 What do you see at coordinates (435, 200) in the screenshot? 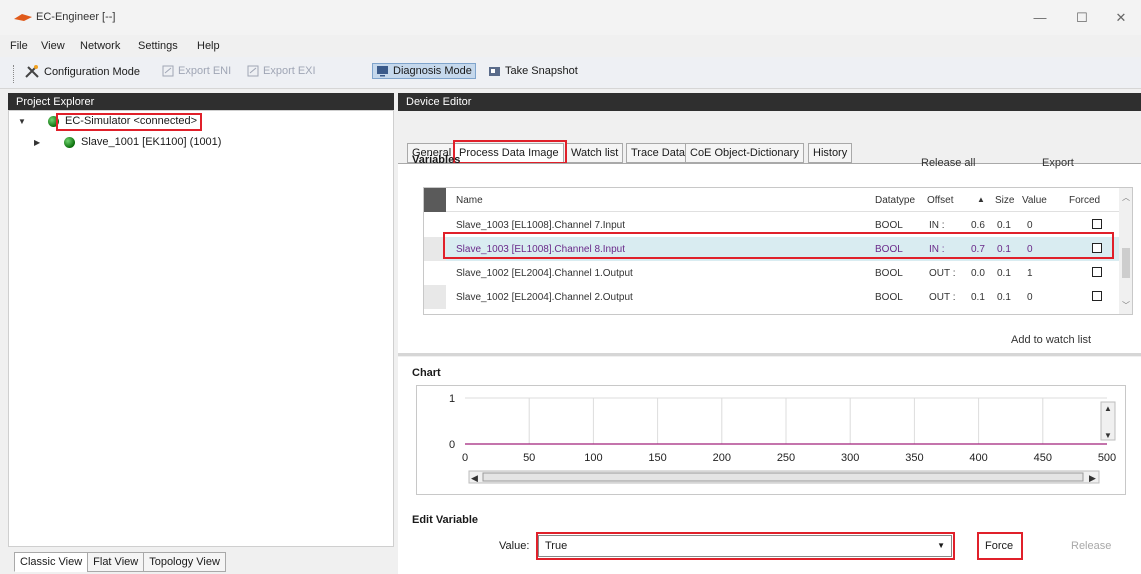
I see `header-corner` at bounding box center [435, 200].